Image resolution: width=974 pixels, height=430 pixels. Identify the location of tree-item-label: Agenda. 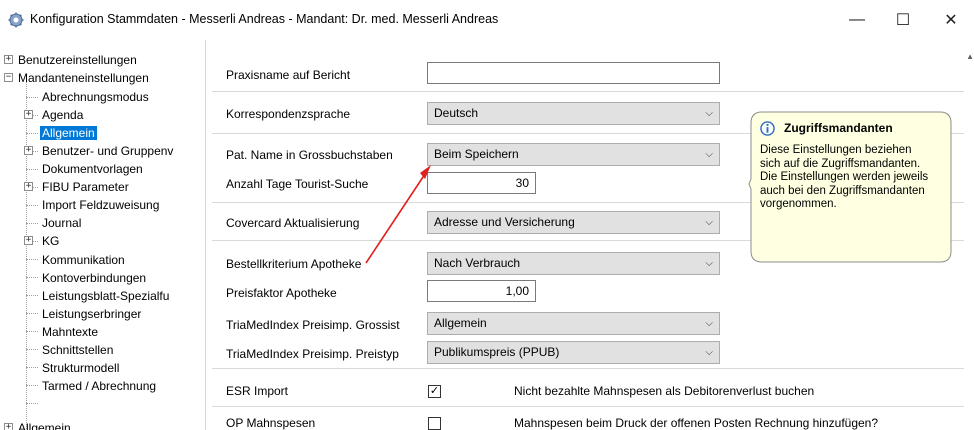
(63, 115).